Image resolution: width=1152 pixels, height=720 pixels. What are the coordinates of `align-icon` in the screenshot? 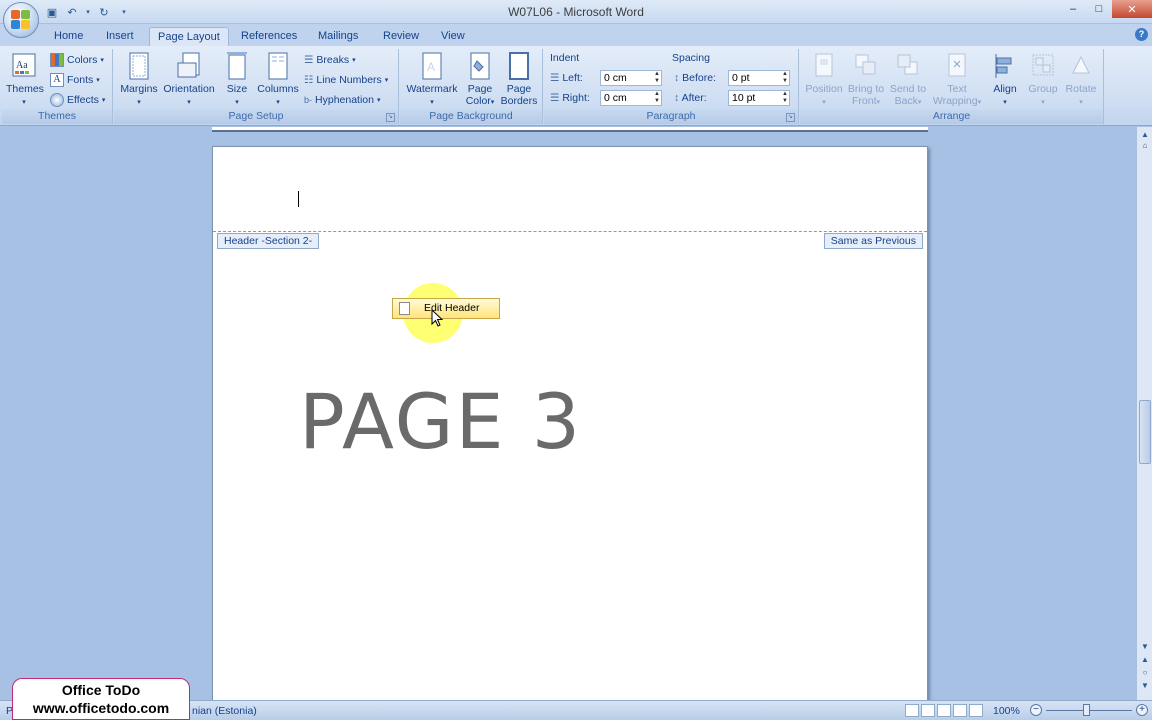 It's located at (1003, 66).